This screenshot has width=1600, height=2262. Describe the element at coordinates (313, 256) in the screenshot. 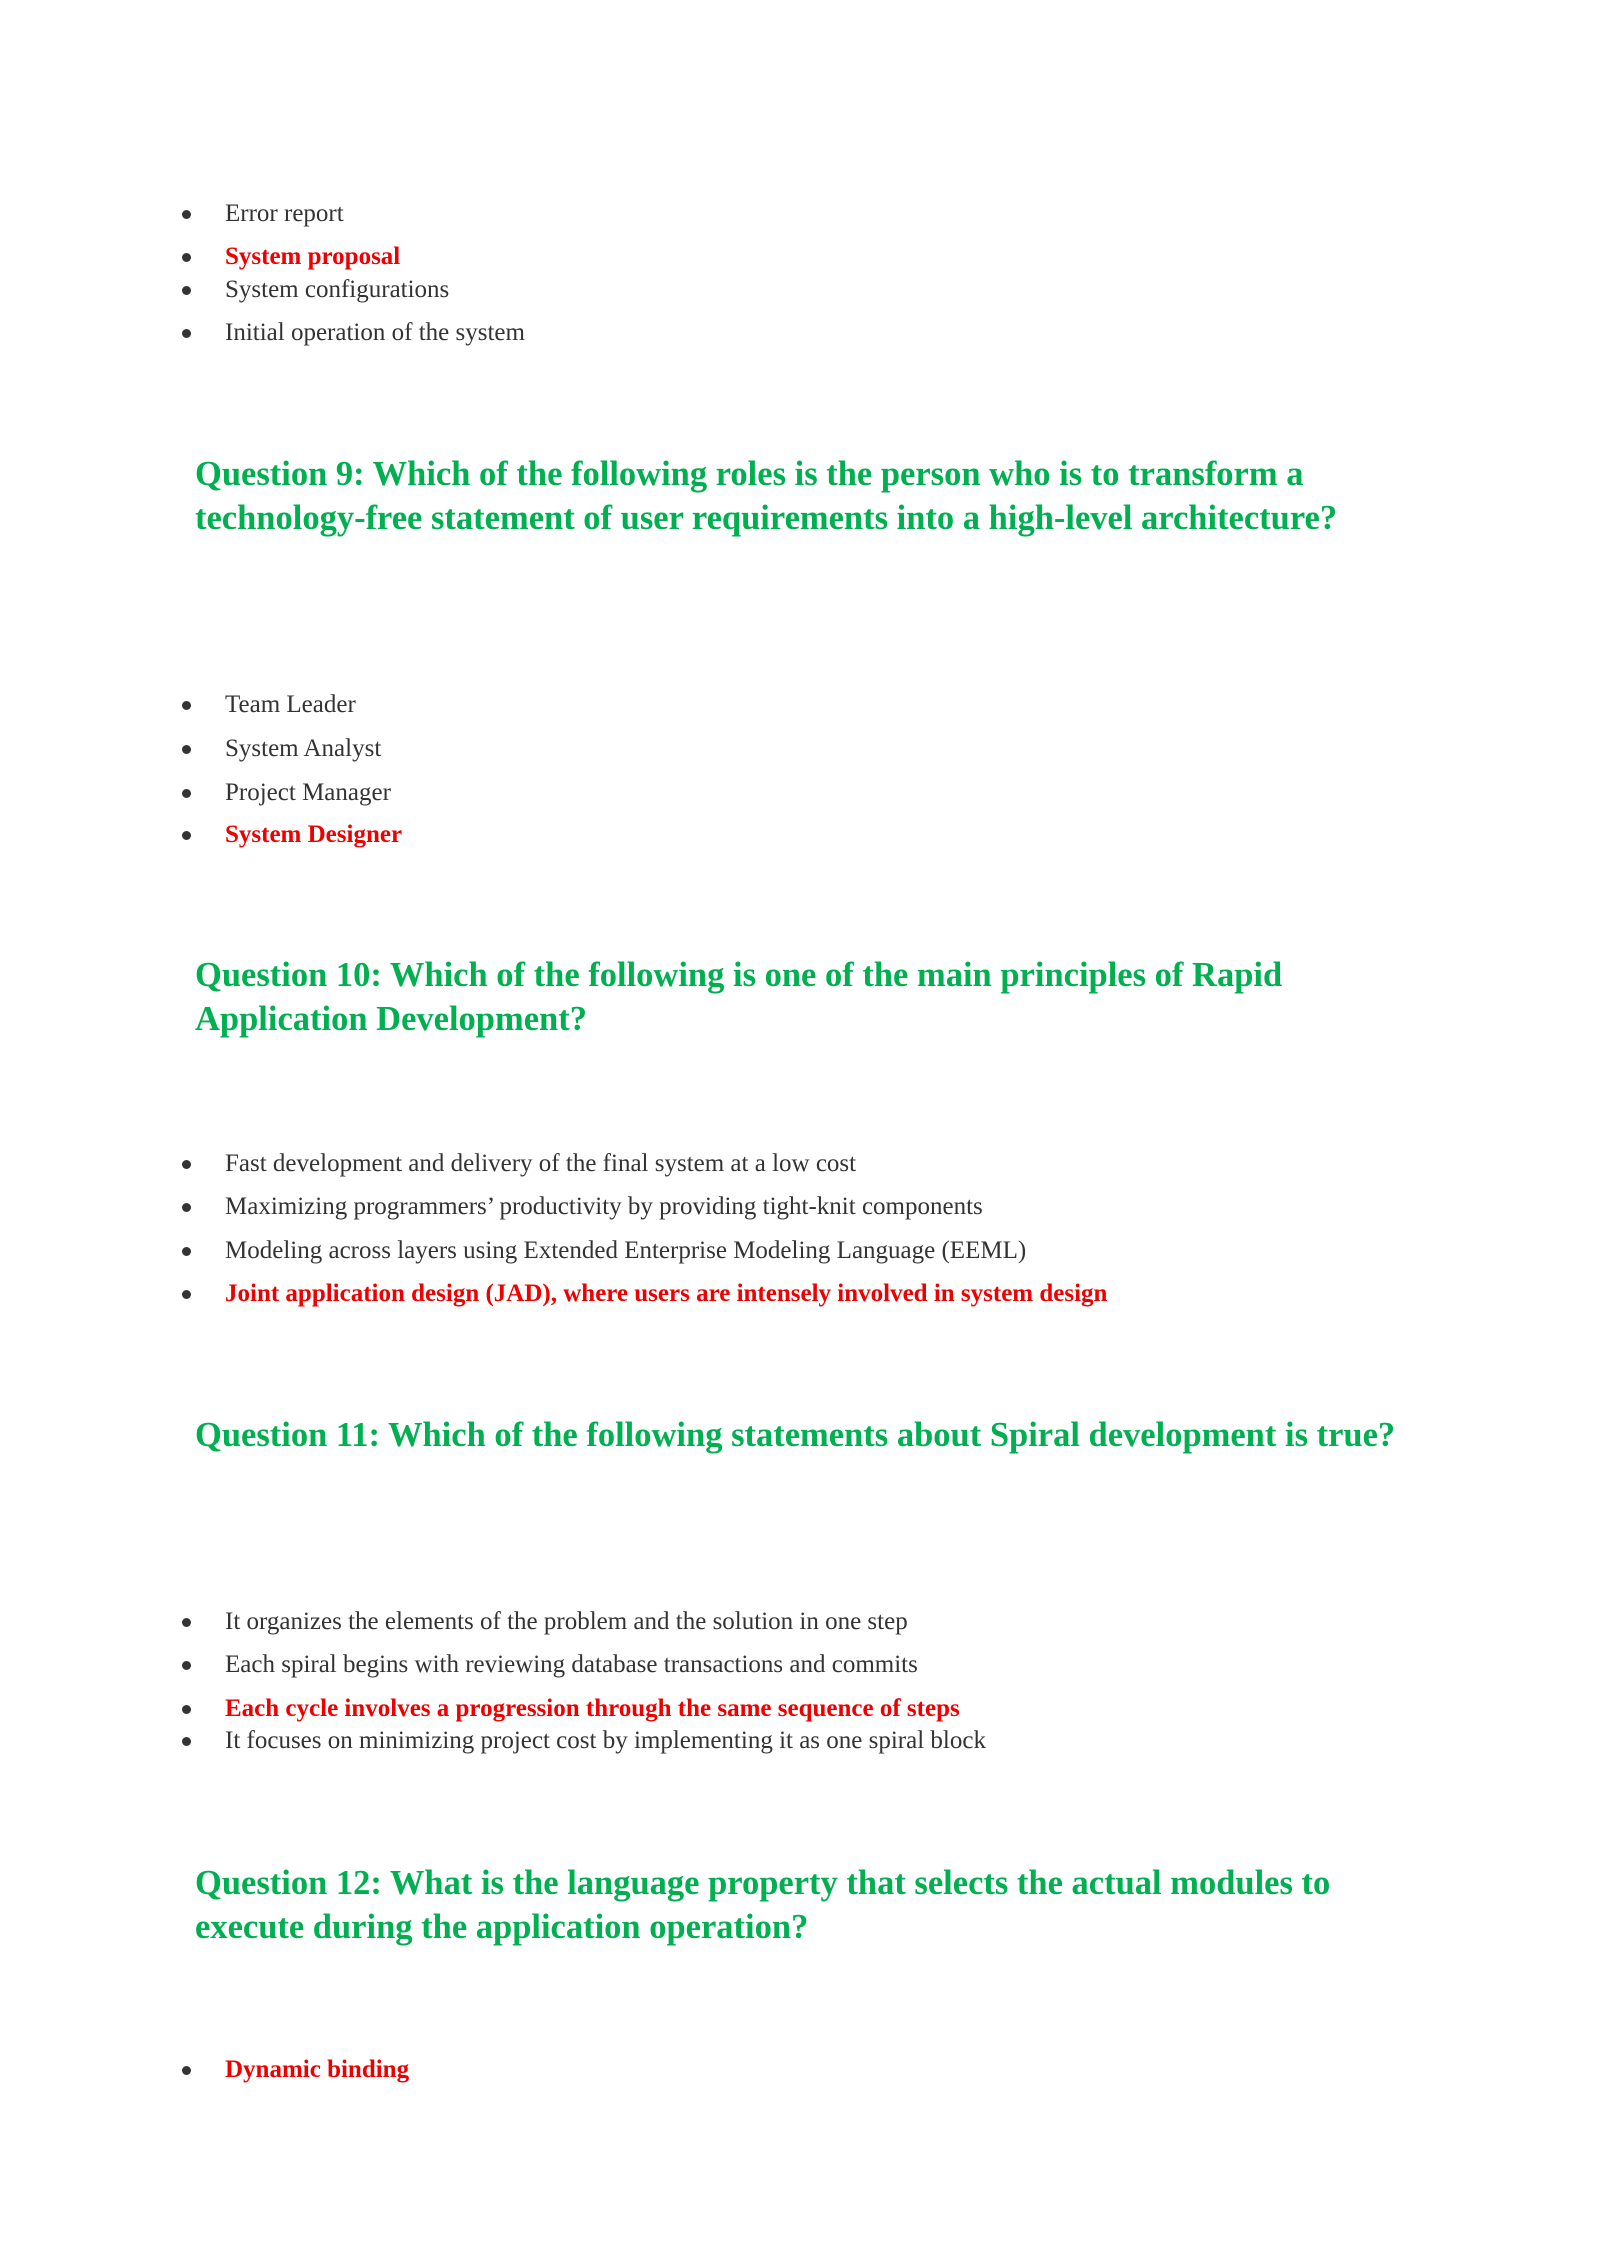

I see `option-text: System proposal` at that location.